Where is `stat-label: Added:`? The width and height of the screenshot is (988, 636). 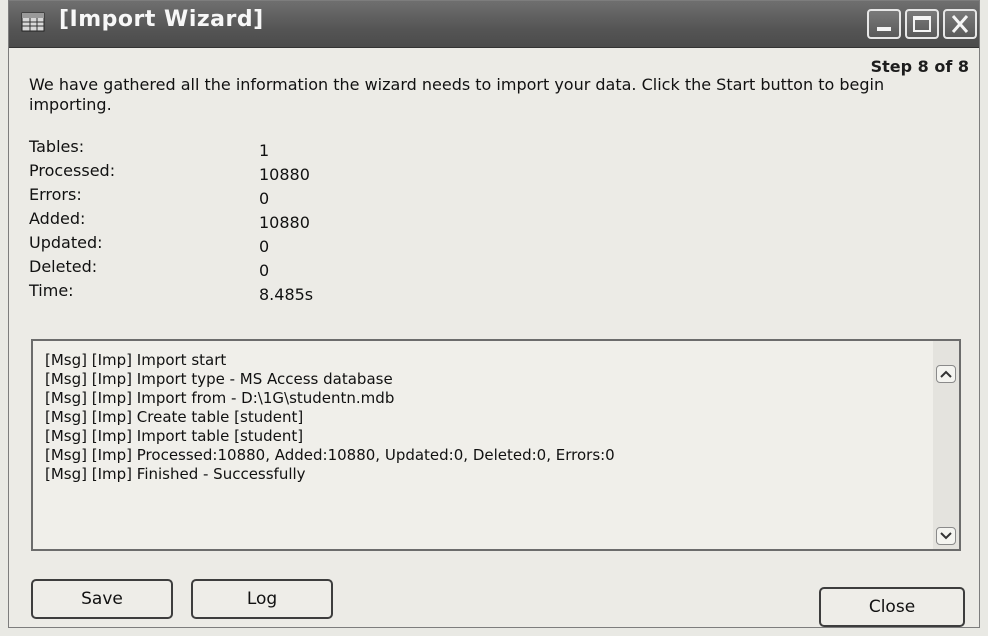
stat-label: Added: is located at coordinates (57, 218).